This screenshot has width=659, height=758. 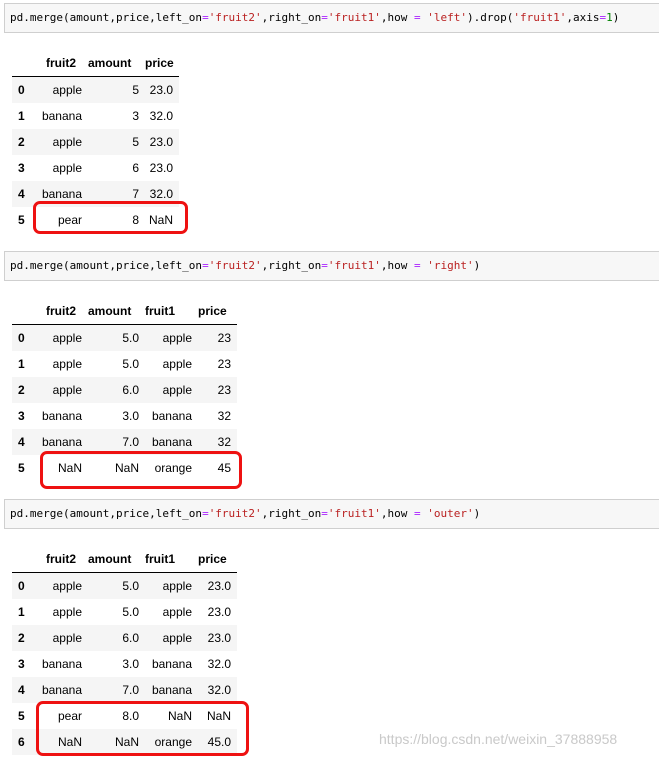 I want to click on column-header-fruit2: fruit2, so click(x=62, y=311).